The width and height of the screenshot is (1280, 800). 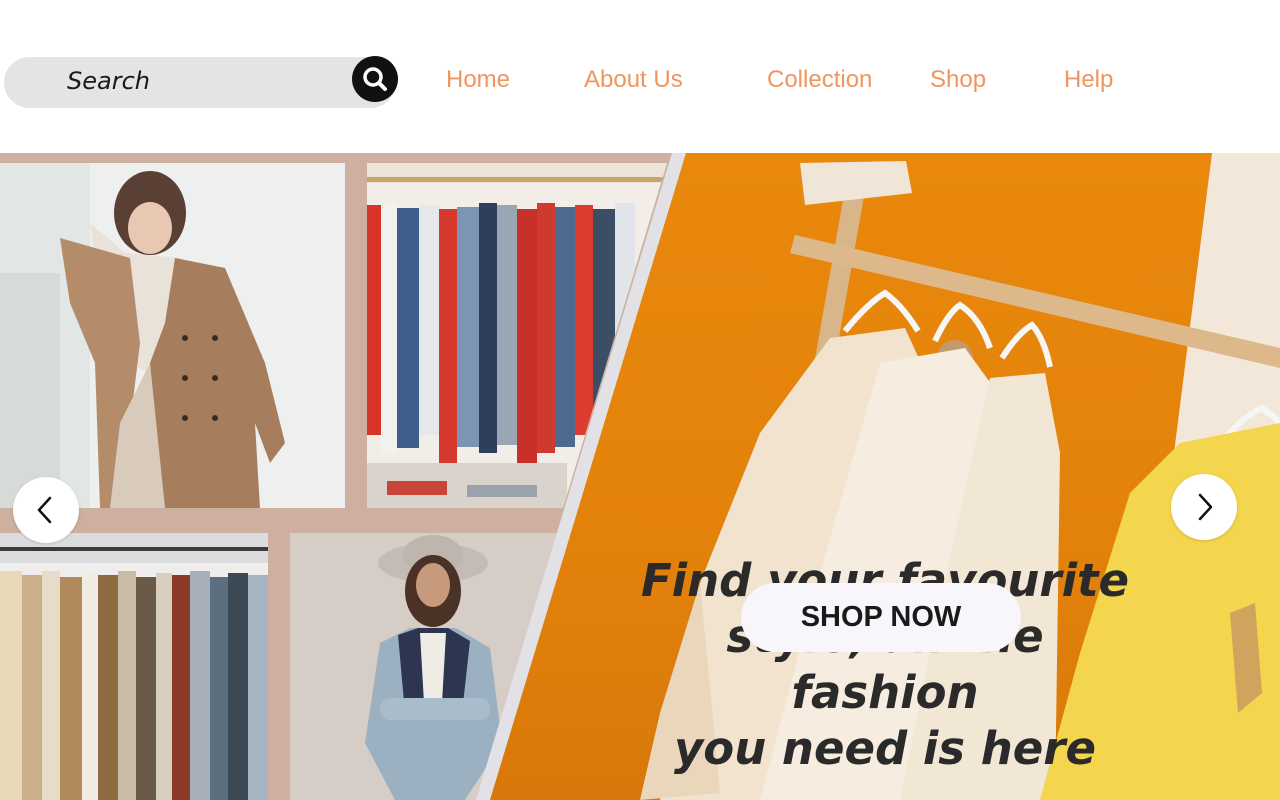 What do you see at coordinates (958, 80) in the screenshot?
I see `nav-shop: Shop` at bounding box center [958, 80].